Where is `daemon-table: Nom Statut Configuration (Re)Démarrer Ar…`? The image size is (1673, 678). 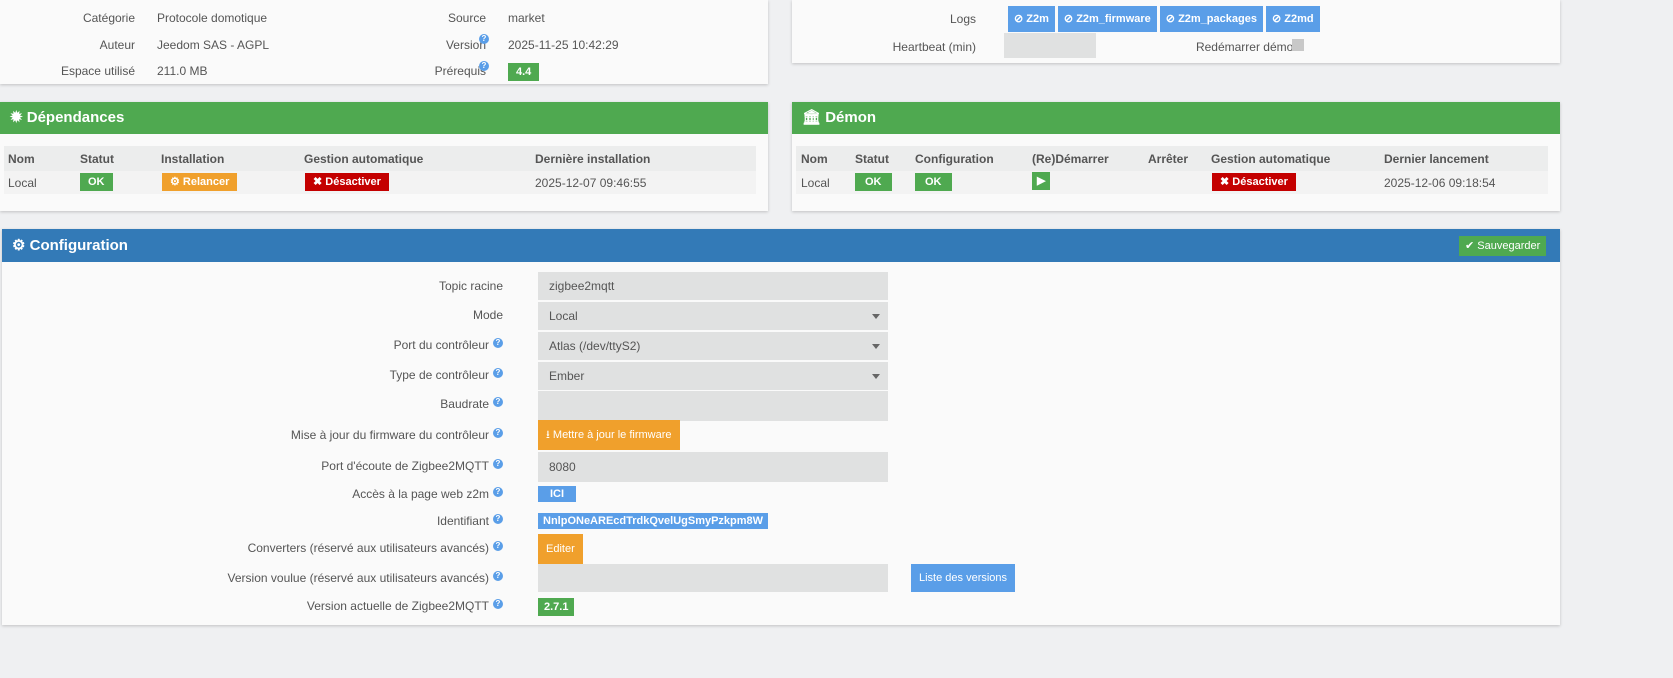 daemon-table: Nom Statut Configuration (Re)Démarrer Ar… is located at coordinates (1172, 170).